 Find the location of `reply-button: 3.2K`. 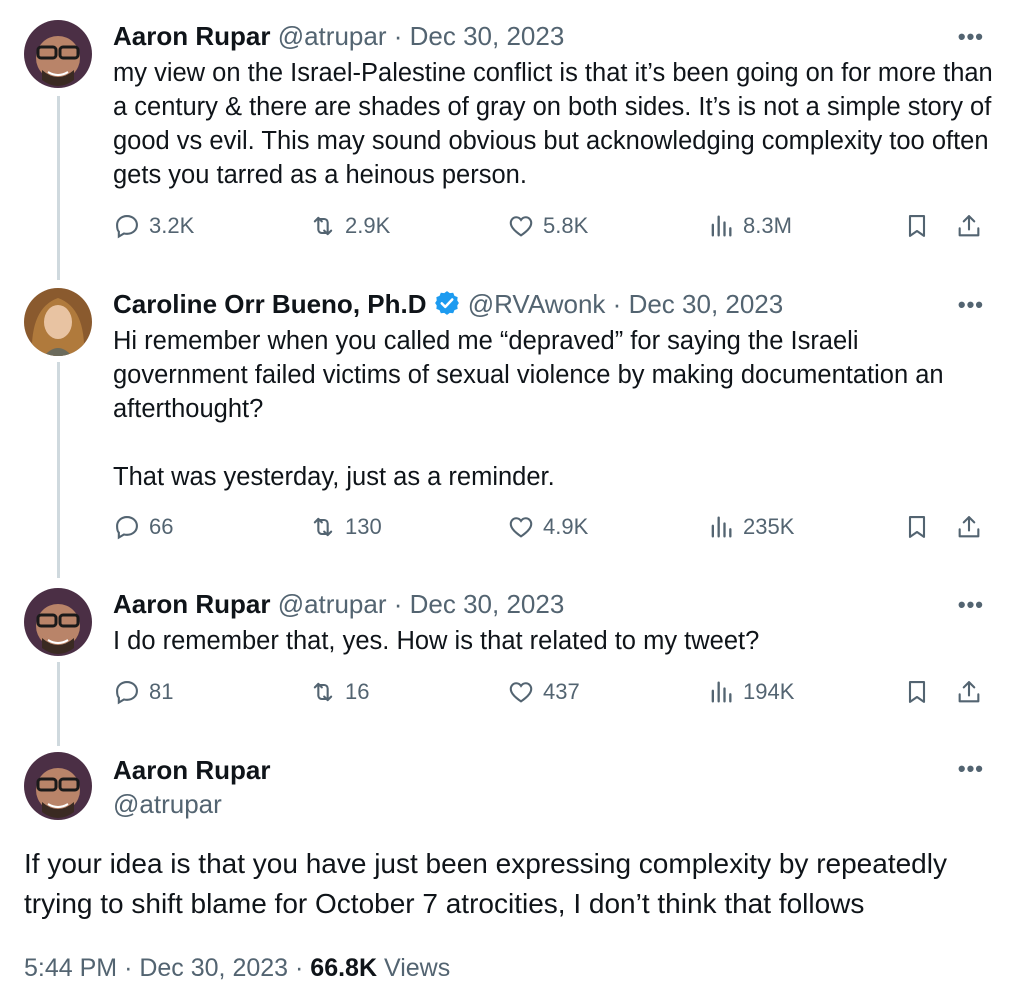

reply-button: 3.2K is located at coordinates (153, 226).